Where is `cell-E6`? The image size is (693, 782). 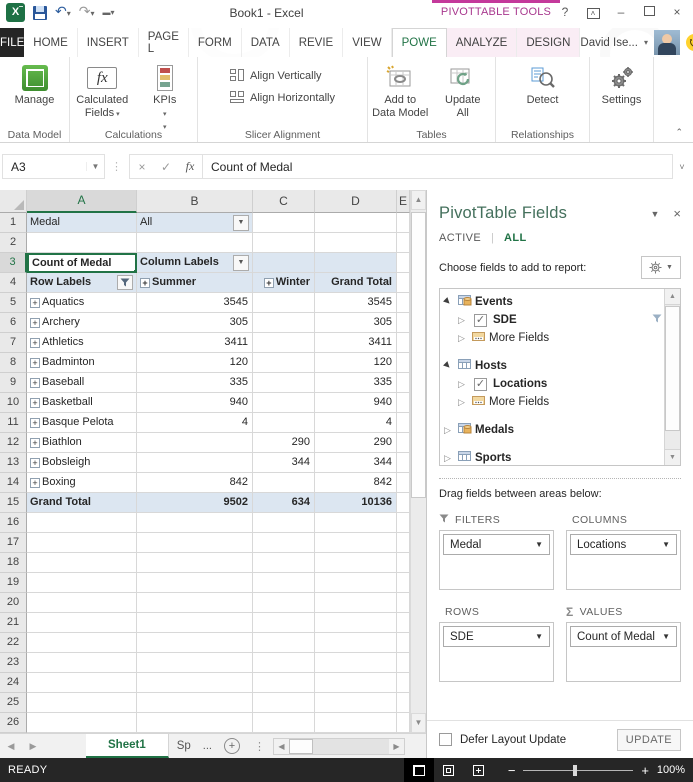 cell-E6 is located at coordinates (403, 323).